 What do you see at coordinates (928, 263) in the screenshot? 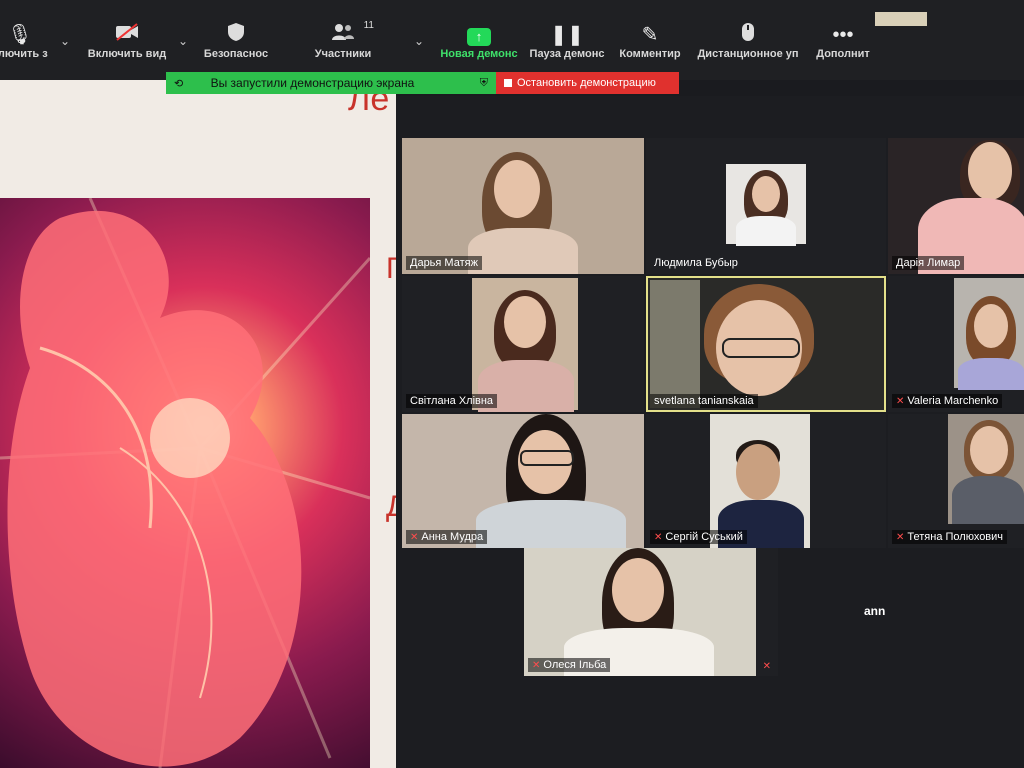
I see `participant-name: Дарія Лимар` at bounding box center [928, 263].